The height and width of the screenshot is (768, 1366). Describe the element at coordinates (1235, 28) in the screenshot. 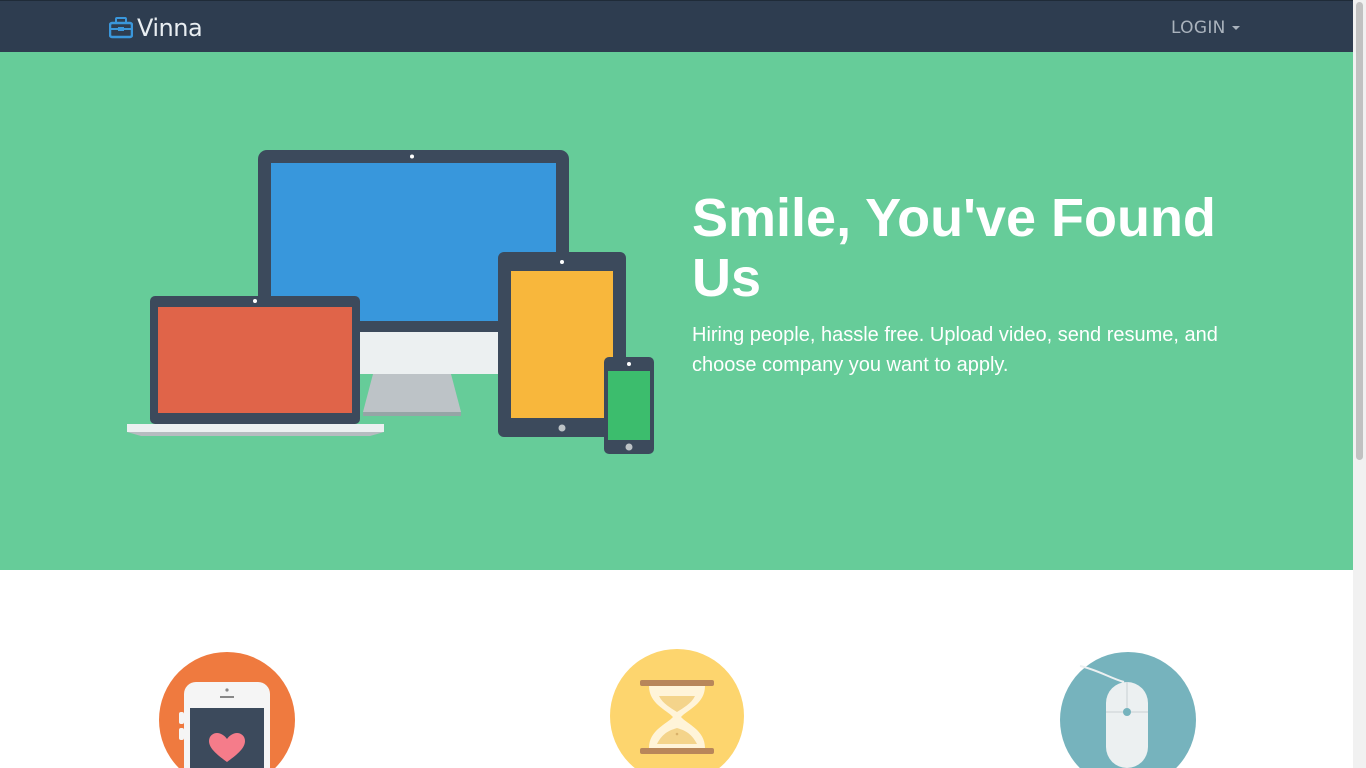

I see `caret-down-icon` at that location.